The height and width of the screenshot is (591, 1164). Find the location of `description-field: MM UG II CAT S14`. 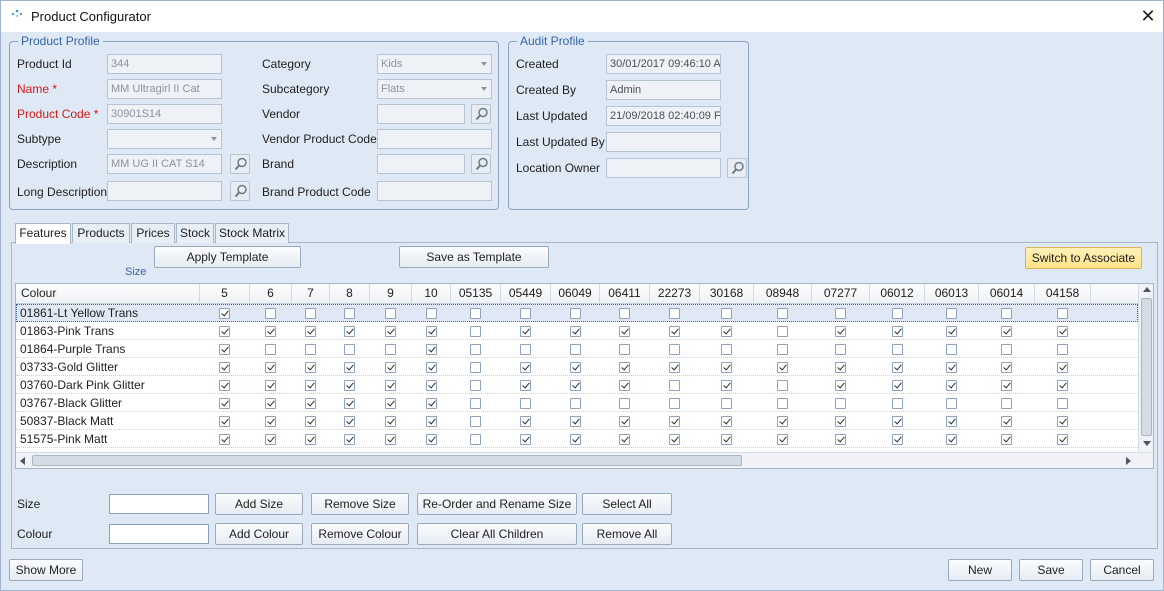

description-field: MM UG II CAT S14 is located at coordinates (164, 164).